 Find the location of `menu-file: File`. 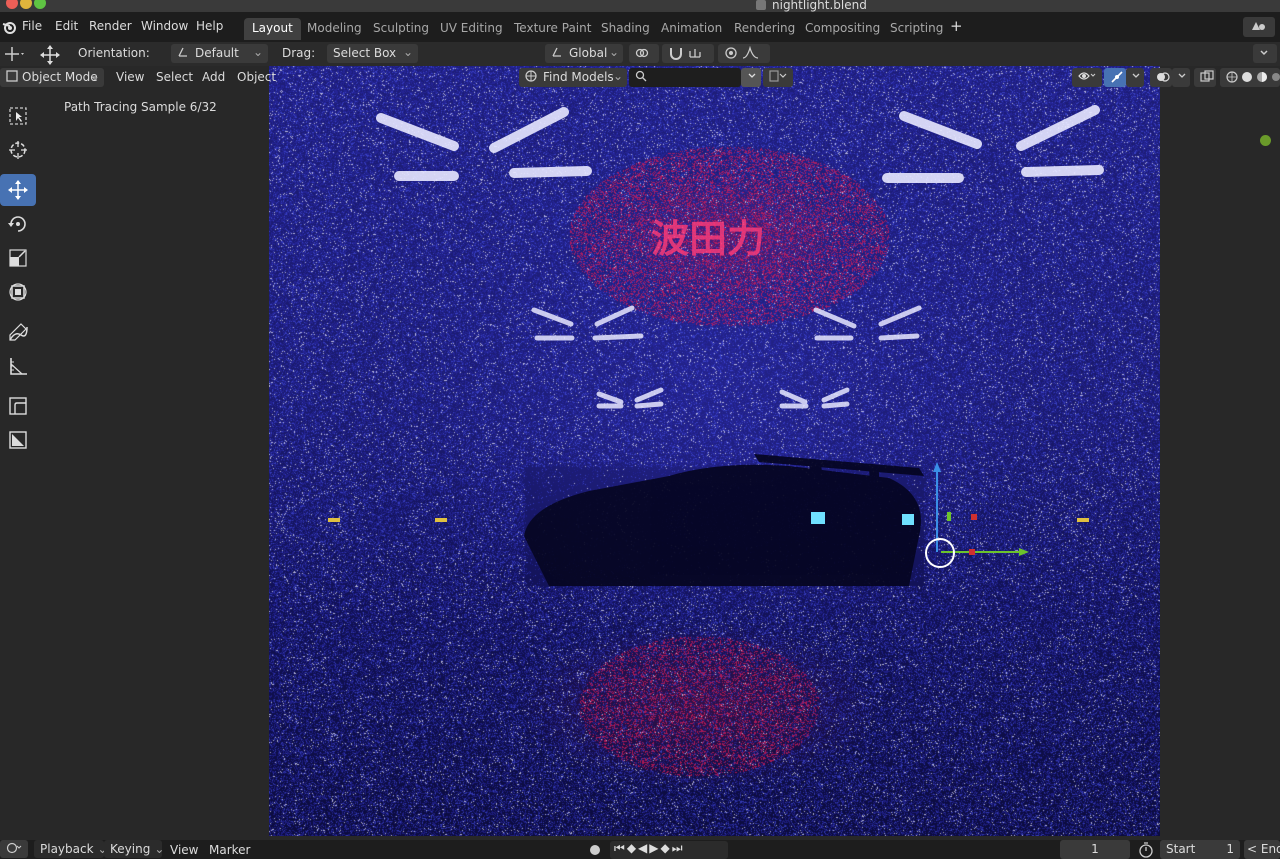

menu-file: File is located at coordinates (32, 26).